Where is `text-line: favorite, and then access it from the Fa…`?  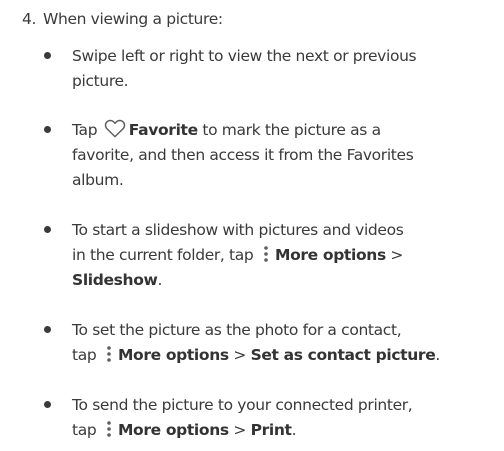 text-line: favorite, and then access it from the Fa… is located at coordinates (243, 155).